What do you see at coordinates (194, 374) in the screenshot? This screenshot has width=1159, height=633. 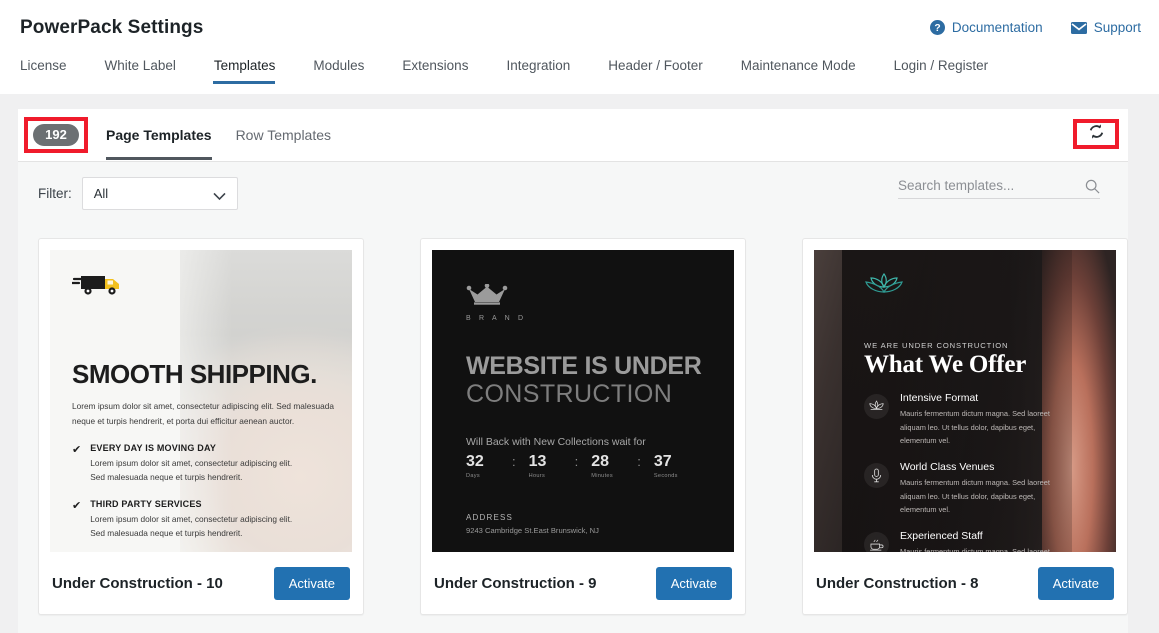 I see `preview-heading: SMOOTH SHIPPING.` at bounding box center [194, 374].